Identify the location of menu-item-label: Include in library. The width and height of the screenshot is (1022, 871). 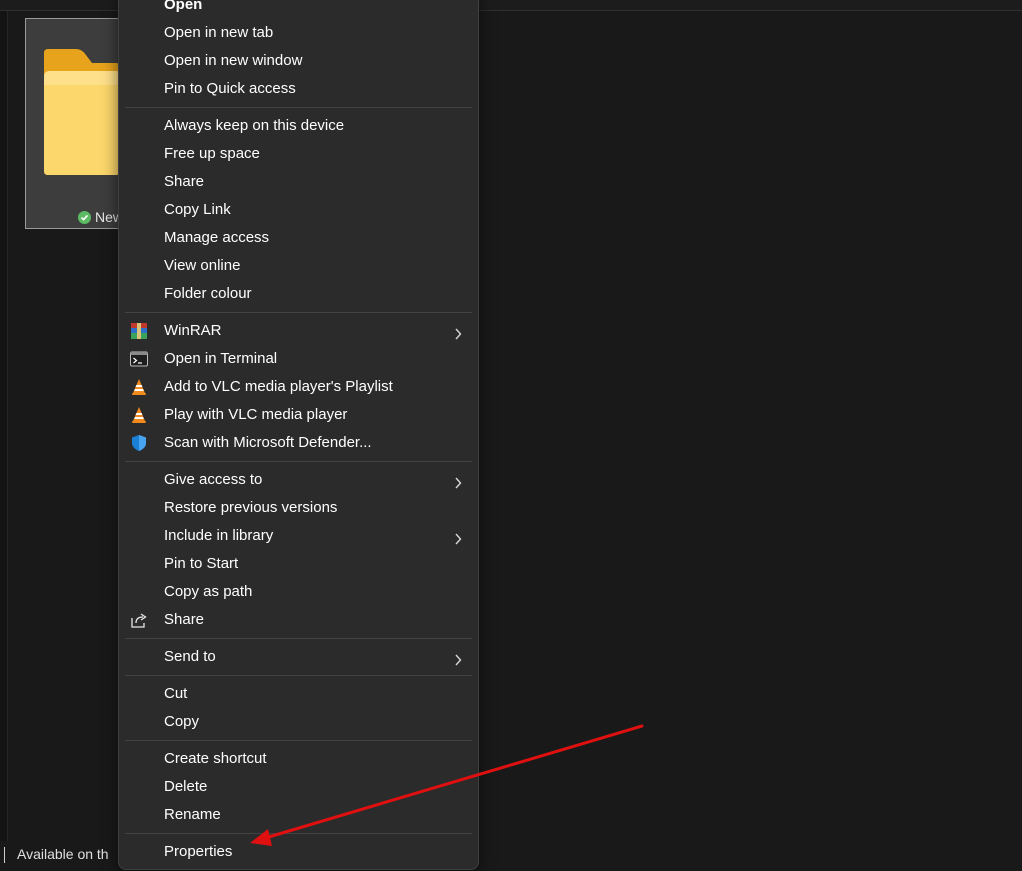
(219, 535).